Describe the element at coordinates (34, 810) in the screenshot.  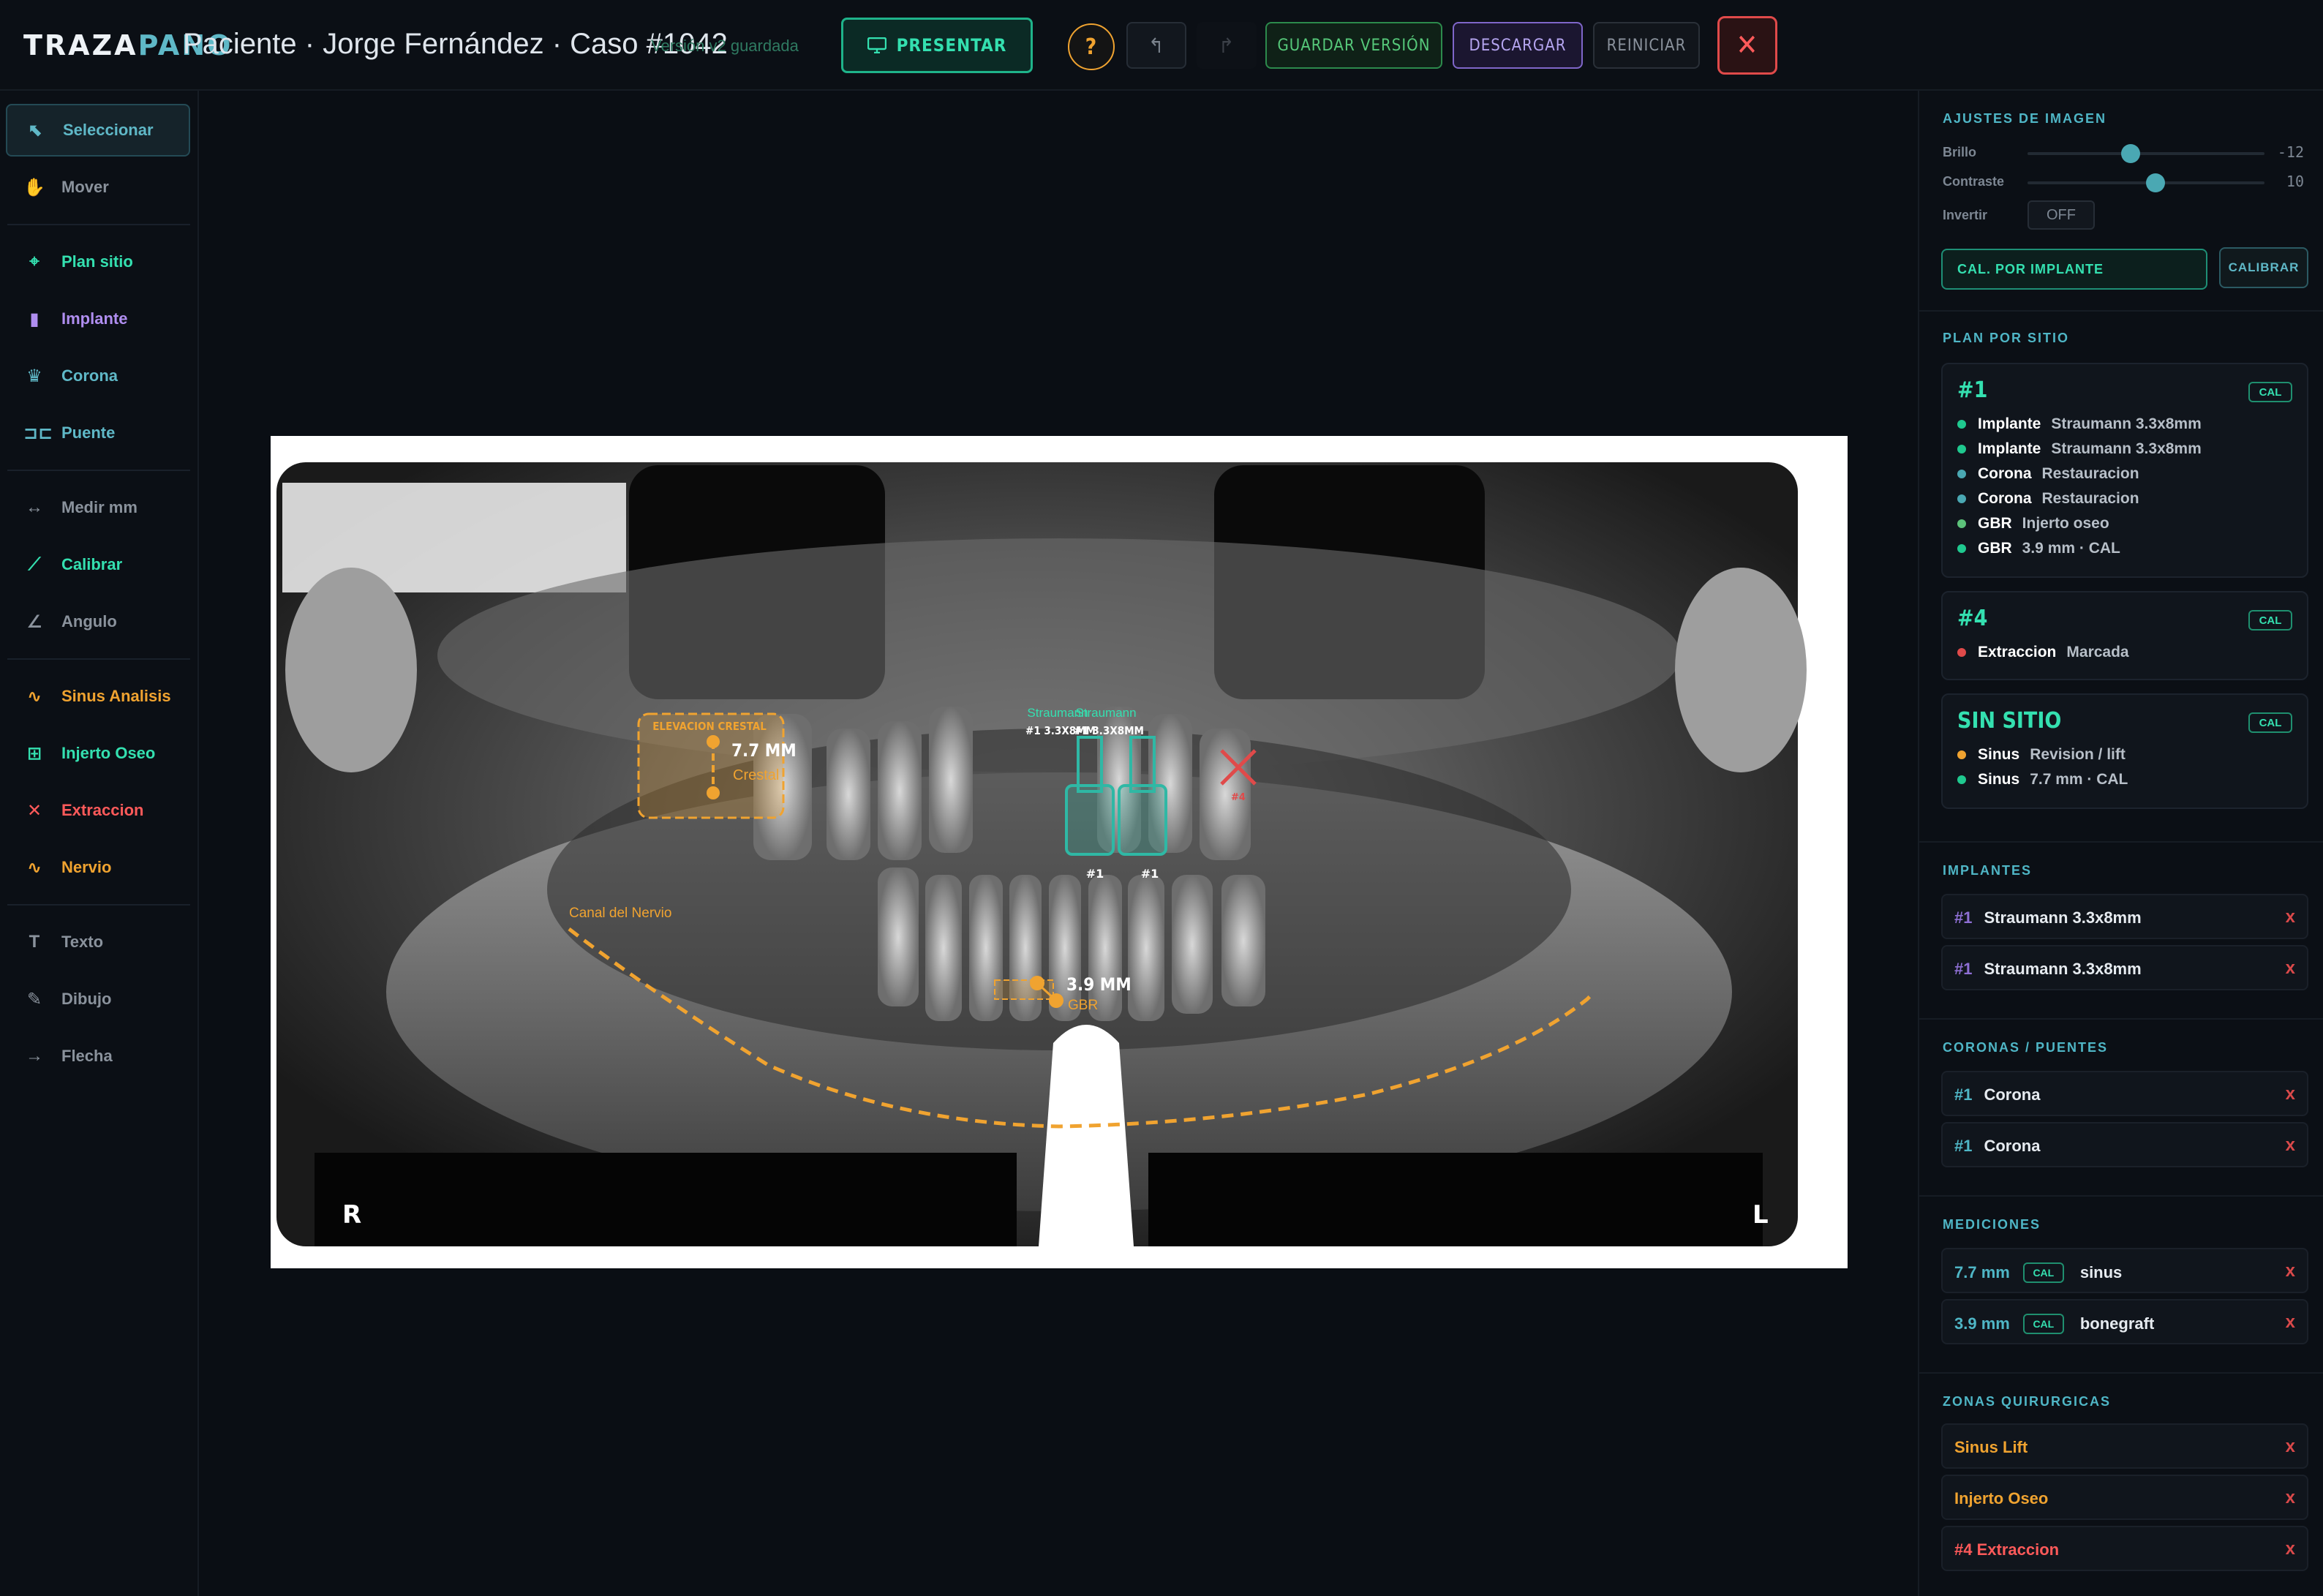
I see `x-icon: ✕` at that location.